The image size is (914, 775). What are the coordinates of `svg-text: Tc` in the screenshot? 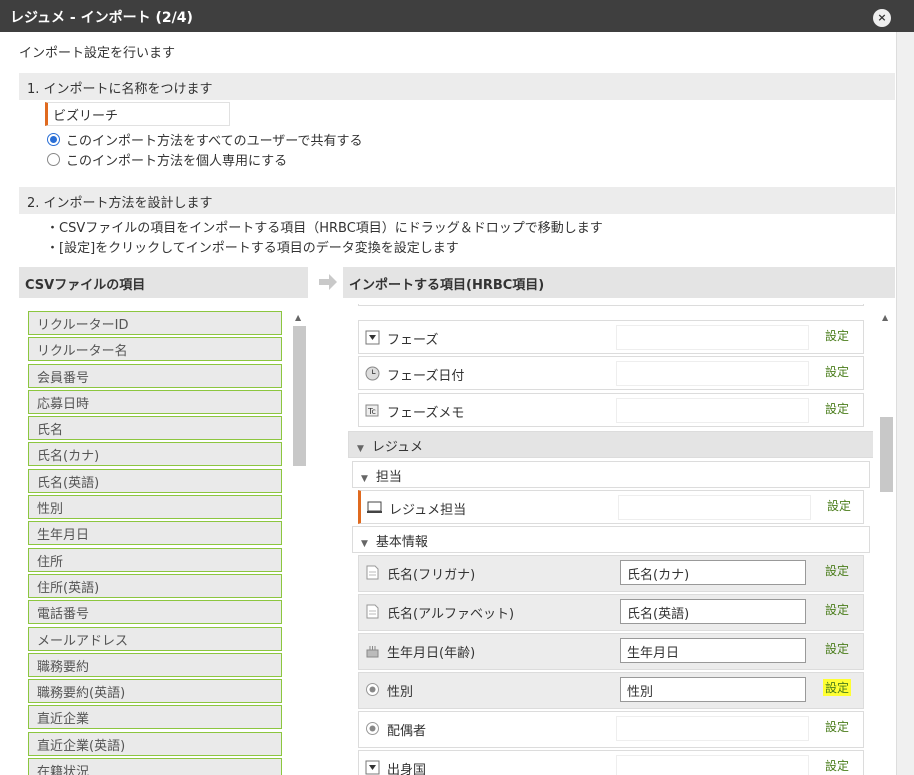 It's located at (371, 411).